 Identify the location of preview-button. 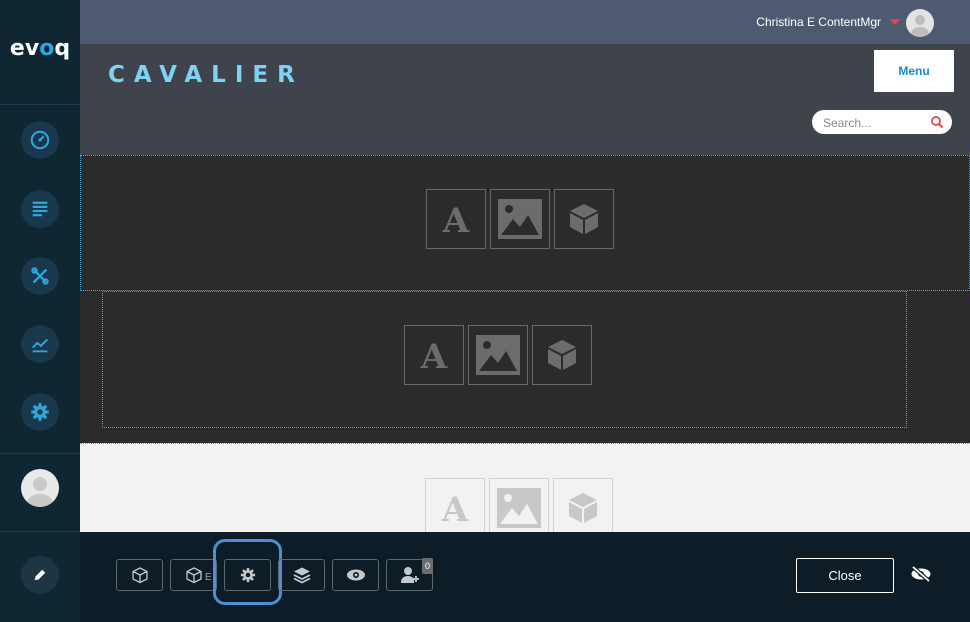
(355, 575).